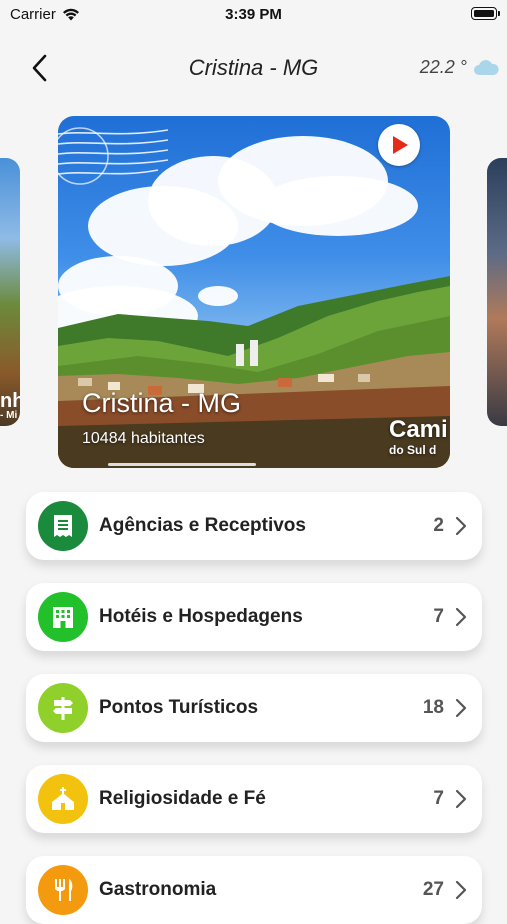  I want to click on signpost-icon, so click(63, 708).